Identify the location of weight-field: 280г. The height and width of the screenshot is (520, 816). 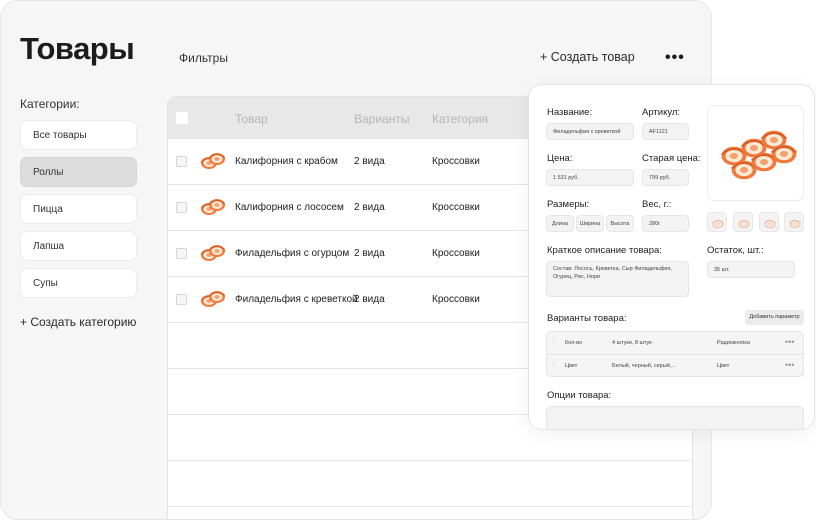
(665, 223).